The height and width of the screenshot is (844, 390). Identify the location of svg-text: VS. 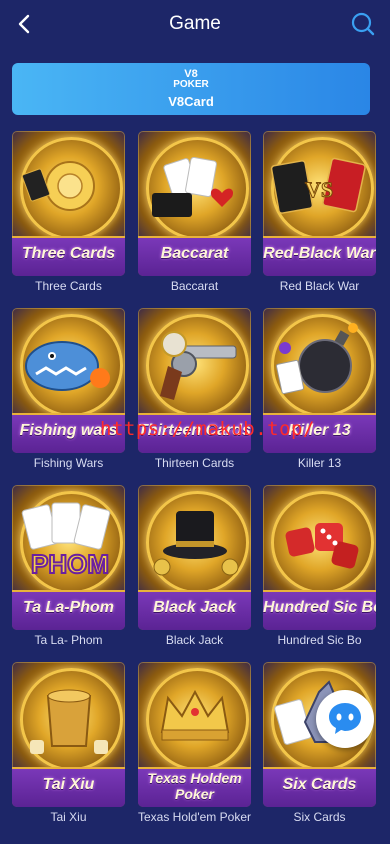
(319, 189).